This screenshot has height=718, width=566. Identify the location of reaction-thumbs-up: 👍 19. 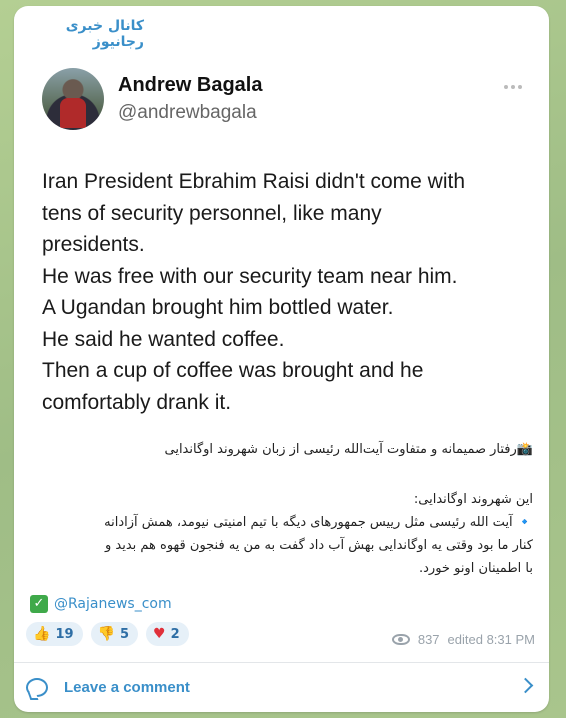
(54, 634).